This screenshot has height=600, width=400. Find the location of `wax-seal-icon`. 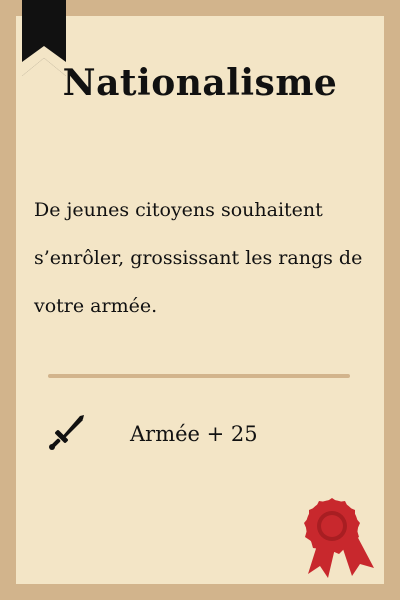

wax-seal-icon is located at coordinates (339, 538).